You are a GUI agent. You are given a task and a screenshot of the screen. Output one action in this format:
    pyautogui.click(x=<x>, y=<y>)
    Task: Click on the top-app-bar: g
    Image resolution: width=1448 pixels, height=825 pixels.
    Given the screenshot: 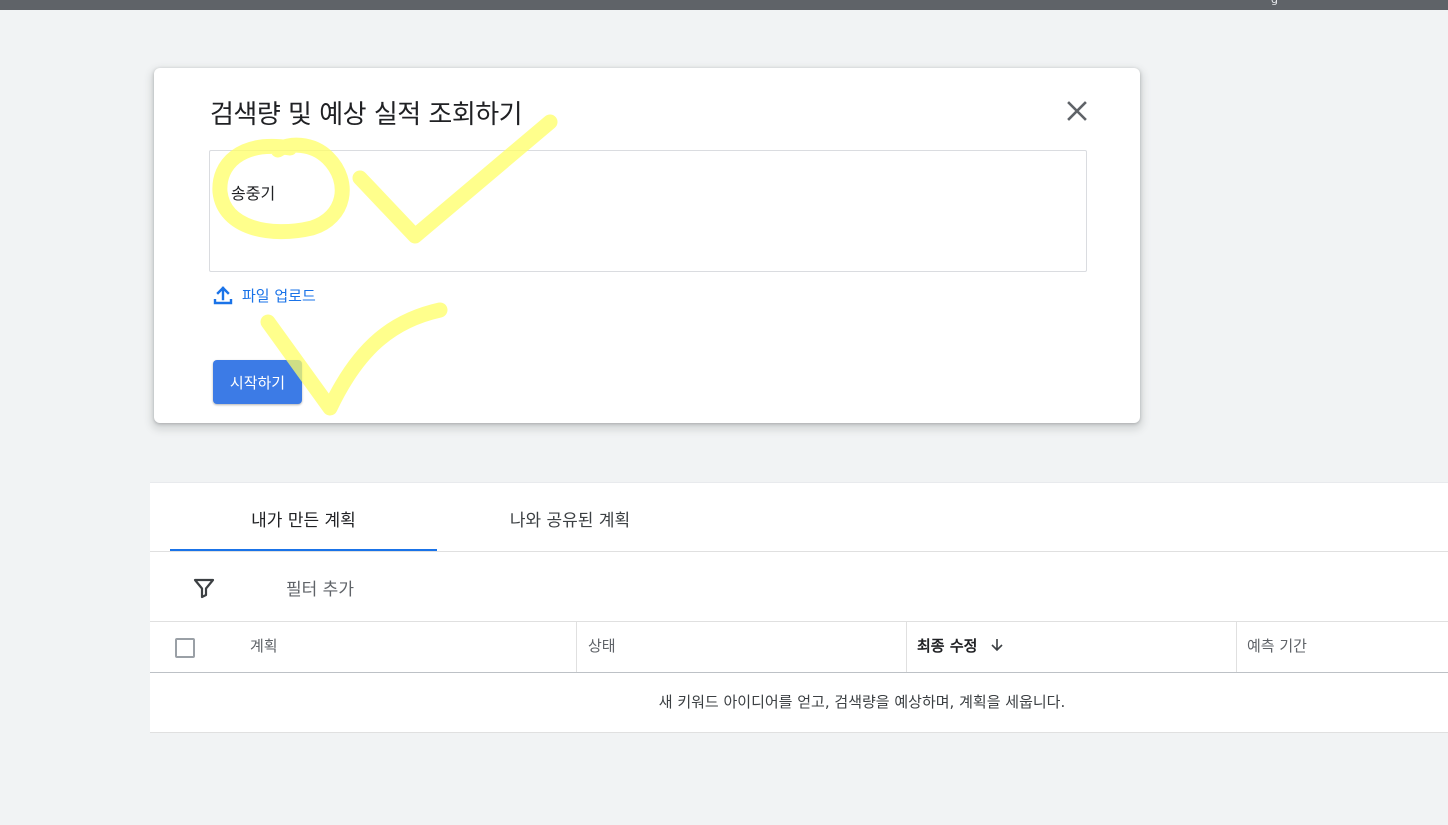 What is the action you would take?
    pyautogui.click(x=724, y=5)
    